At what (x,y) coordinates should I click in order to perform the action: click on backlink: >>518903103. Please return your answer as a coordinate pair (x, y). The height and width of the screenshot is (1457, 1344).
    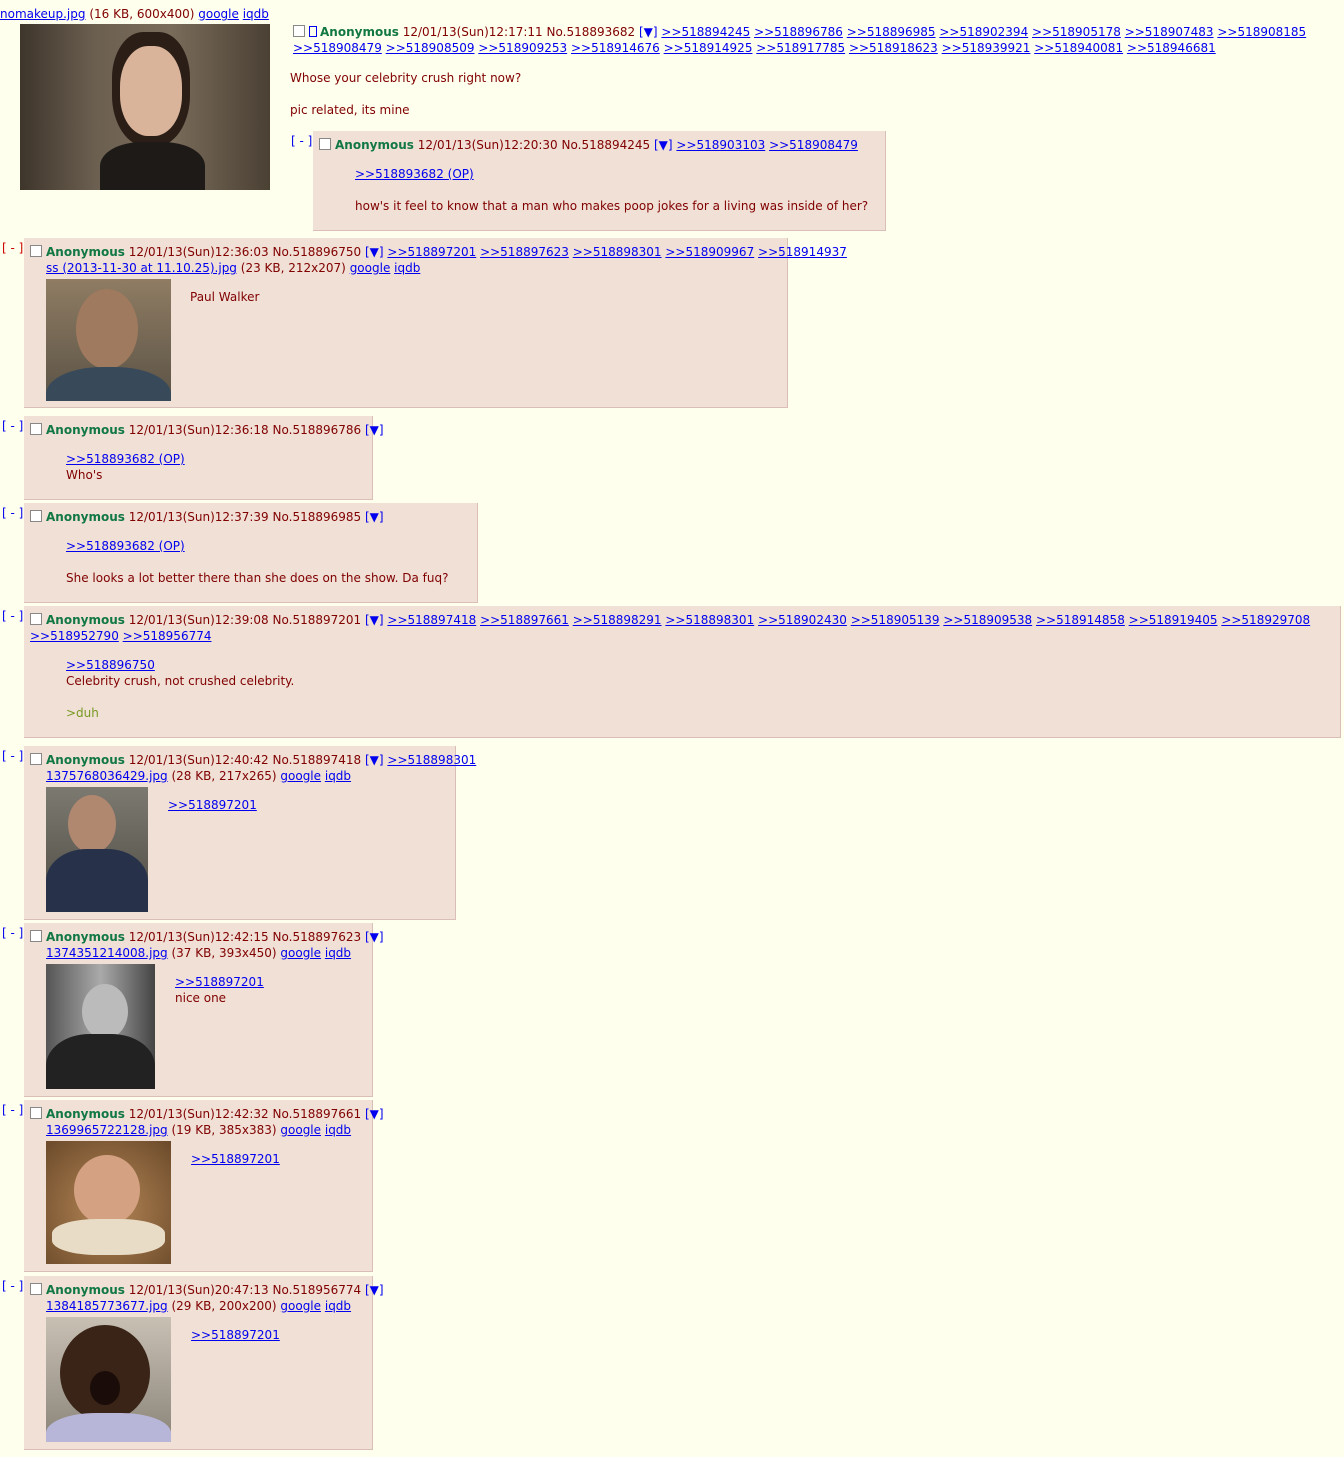
    Looking at the image, I should click on (720, 145).